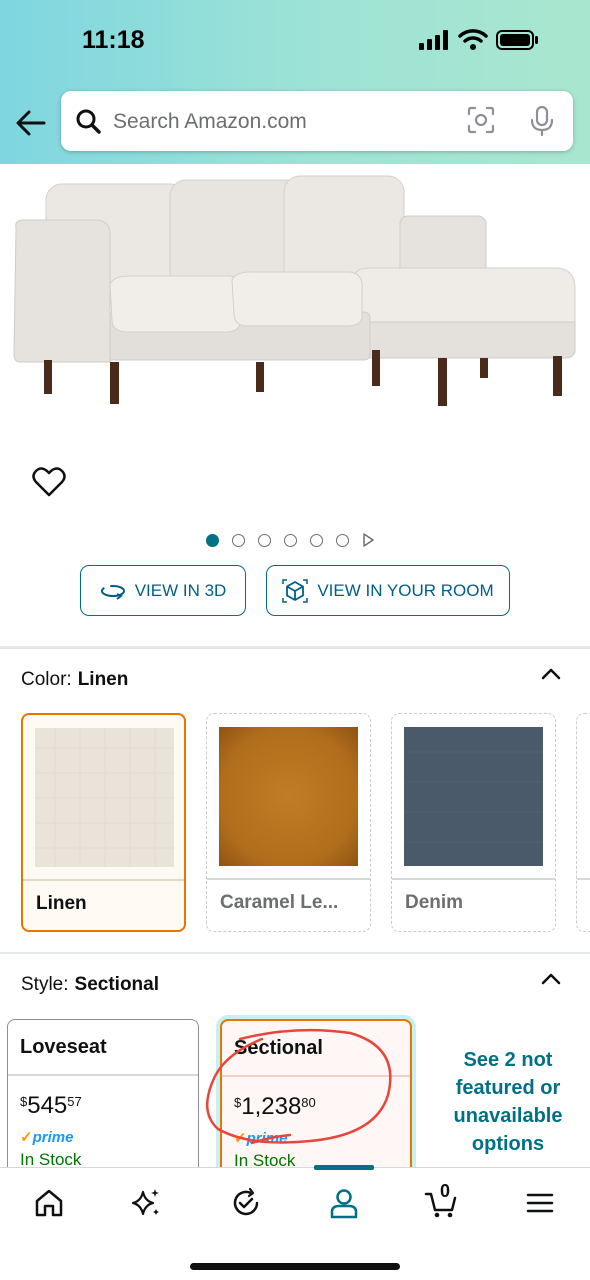 This screenshot has width=590, height=1280. I want to click on orders-check-icon, so click(246, 1203).